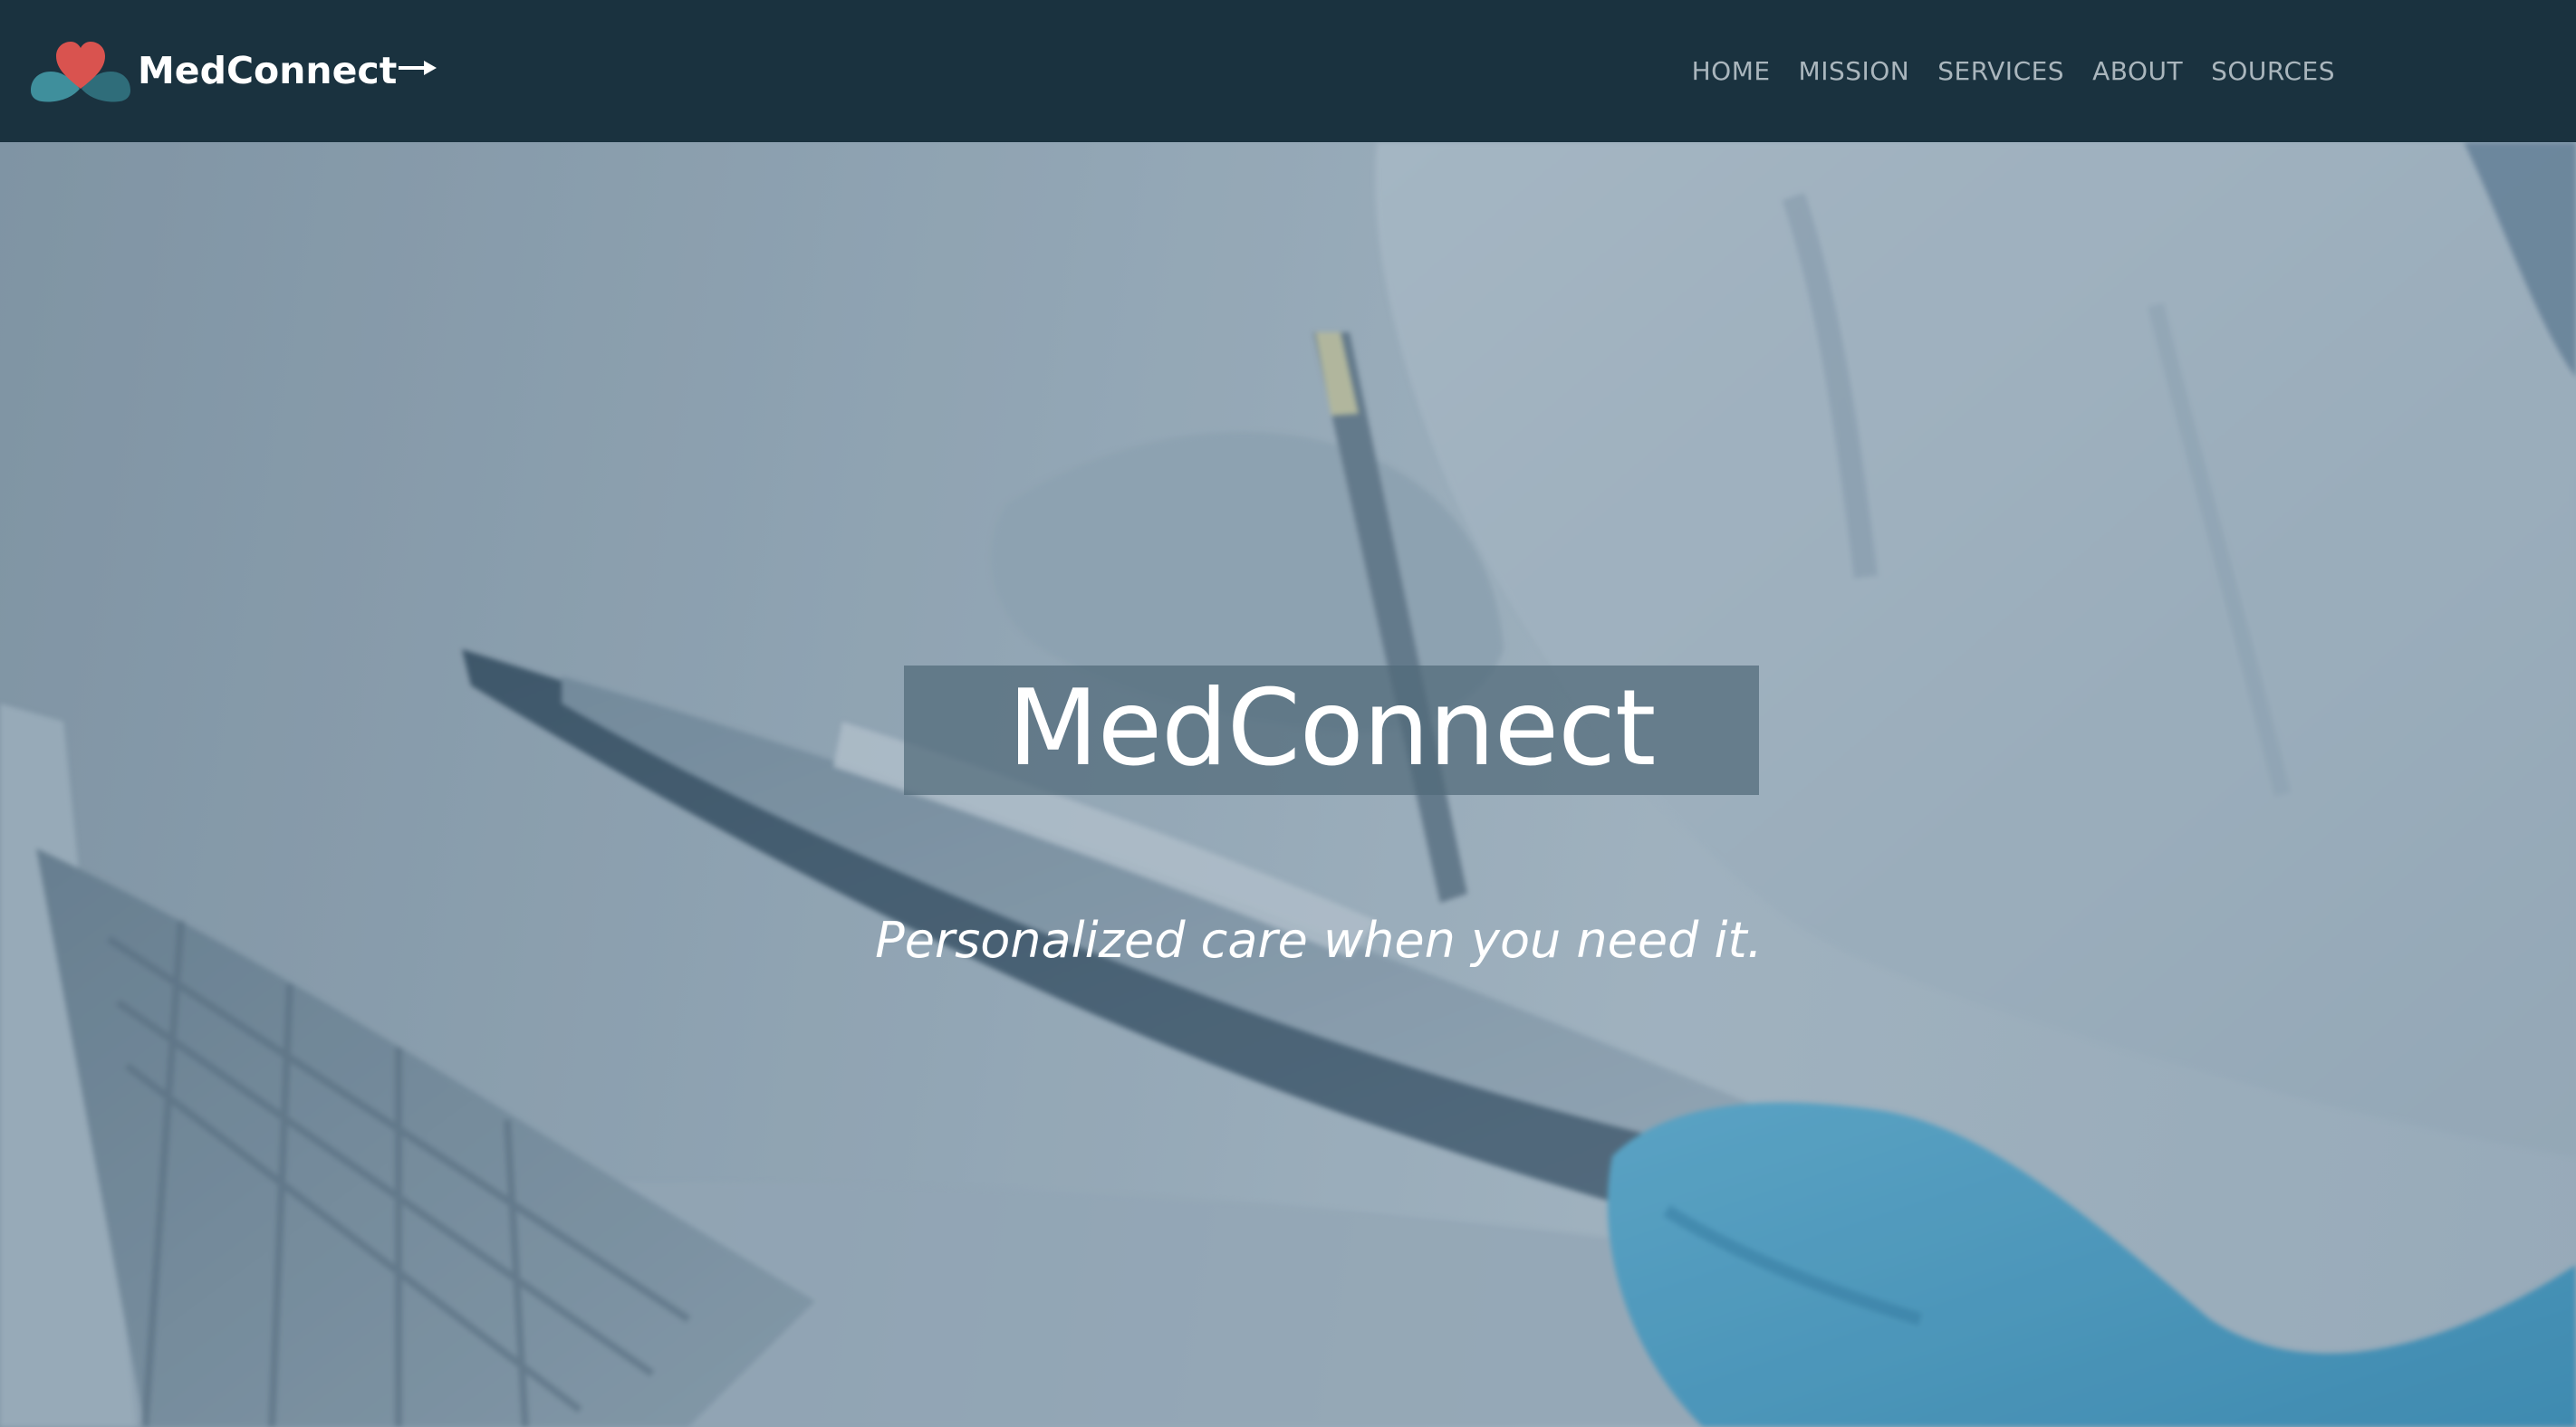 The height and width of the screenshot is (1427, 2576). I want to click on nav-link-about: ABOUT, so click(2137, 71).